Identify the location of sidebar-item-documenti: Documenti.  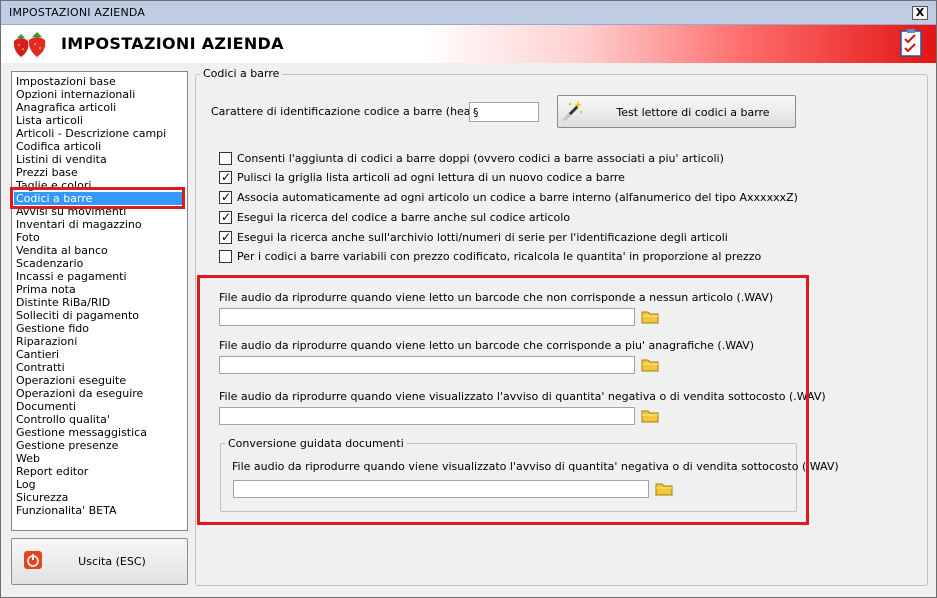
(46, 406).